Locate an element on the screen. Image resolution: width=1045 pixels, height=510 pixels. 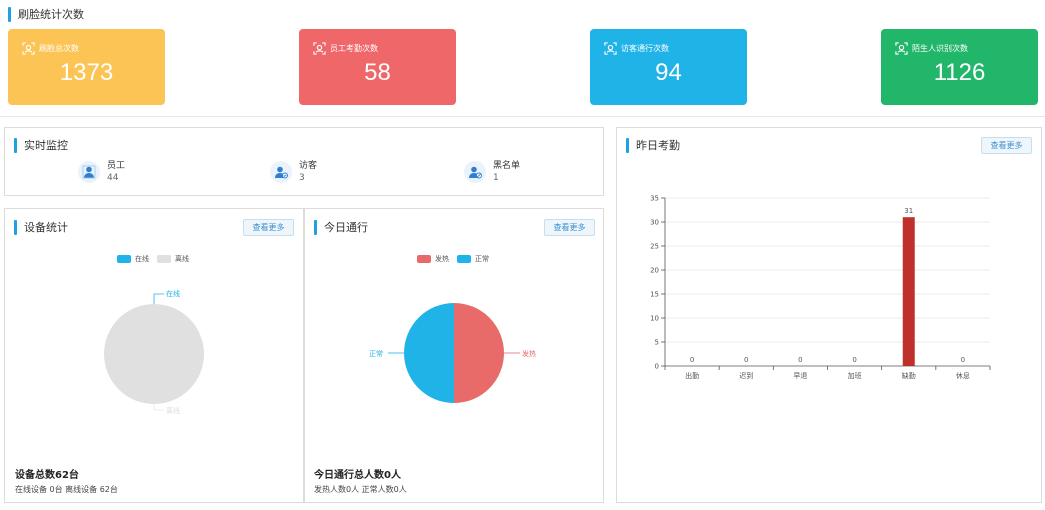
pie-label-online: 在线 is located at coordinates (173, 293).